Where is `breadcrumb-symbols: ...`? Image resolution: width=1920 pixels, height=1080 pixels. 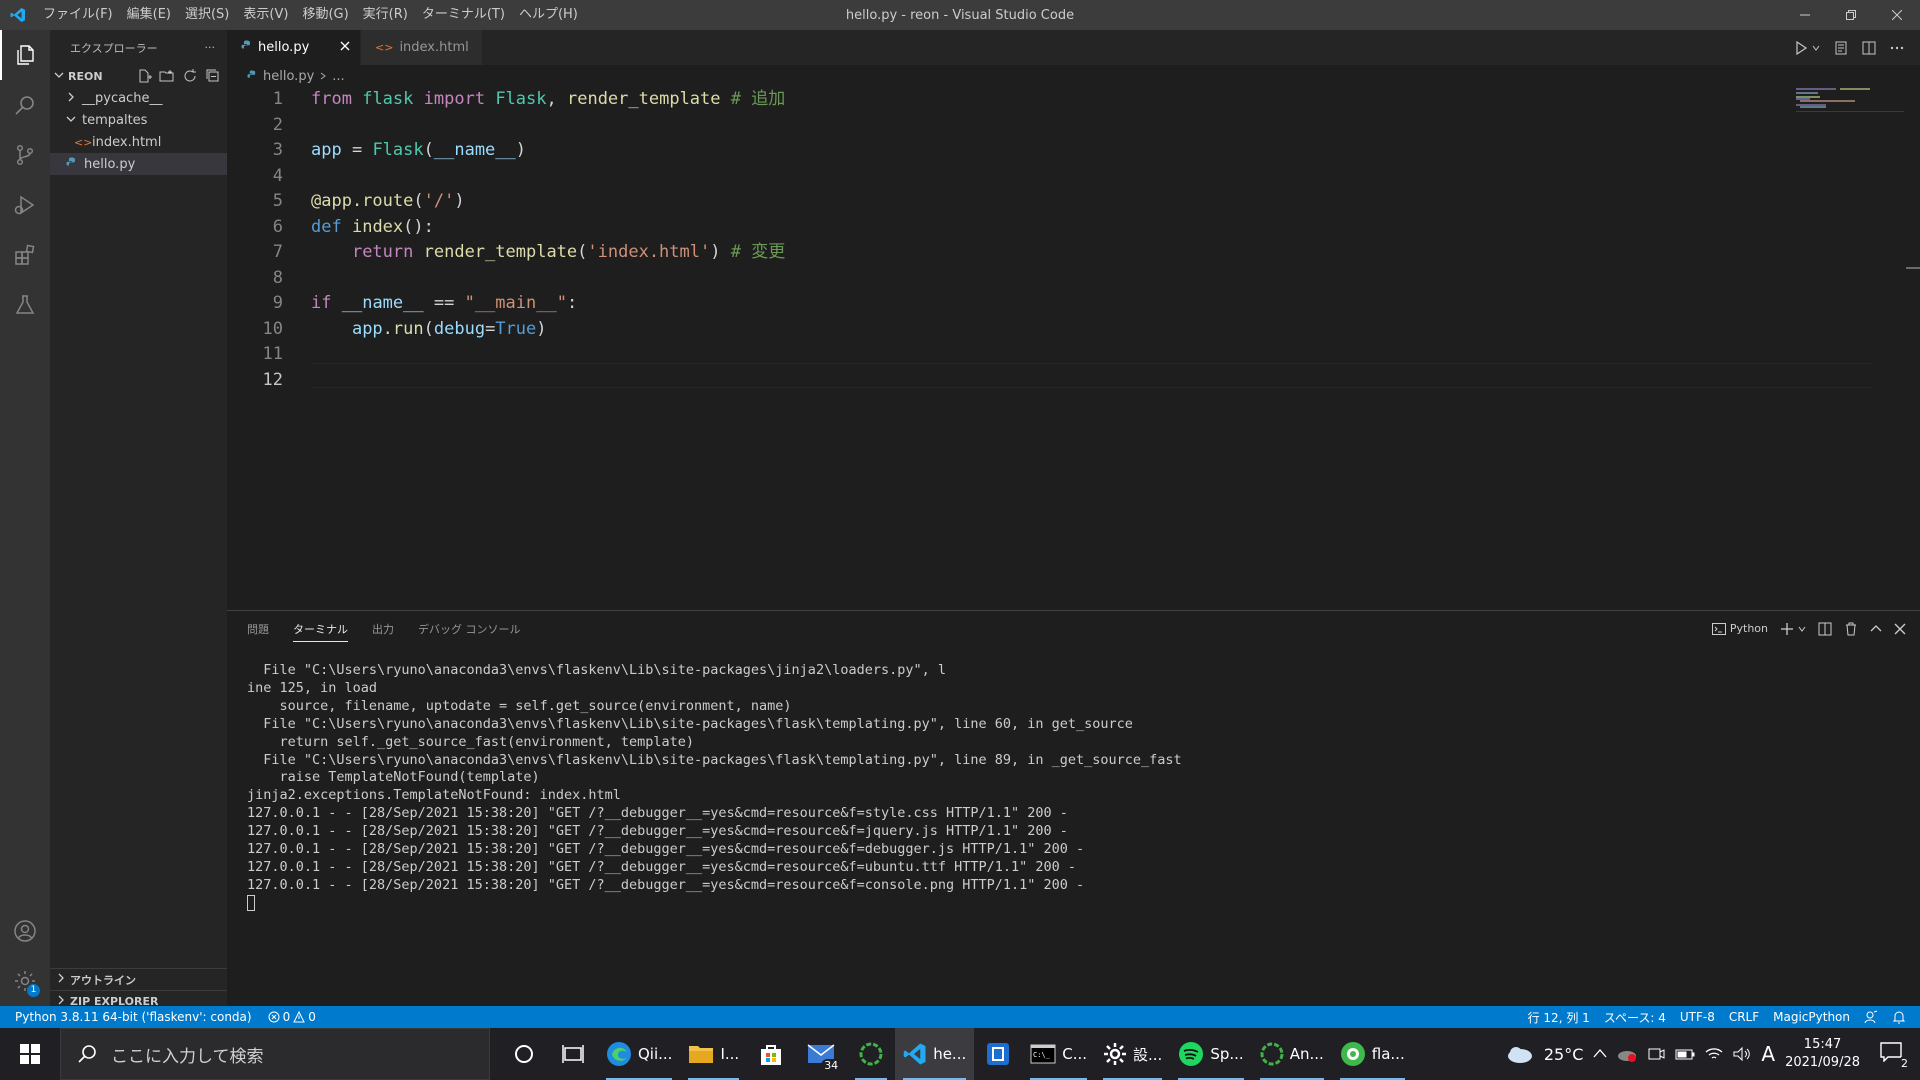
breadcrumb-symbols: ... is located at coordinates (338, 76).